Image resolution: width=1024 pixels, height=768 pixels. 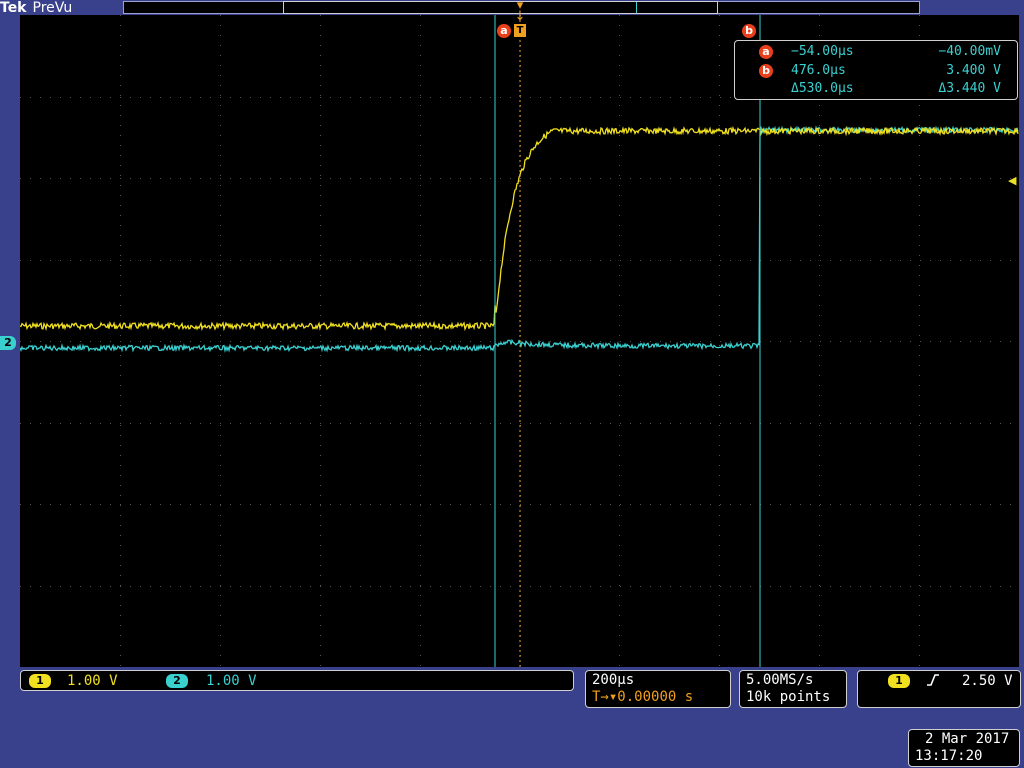 I want to click on ch2-scale: 1.00 V, so click(x=231, y=681).